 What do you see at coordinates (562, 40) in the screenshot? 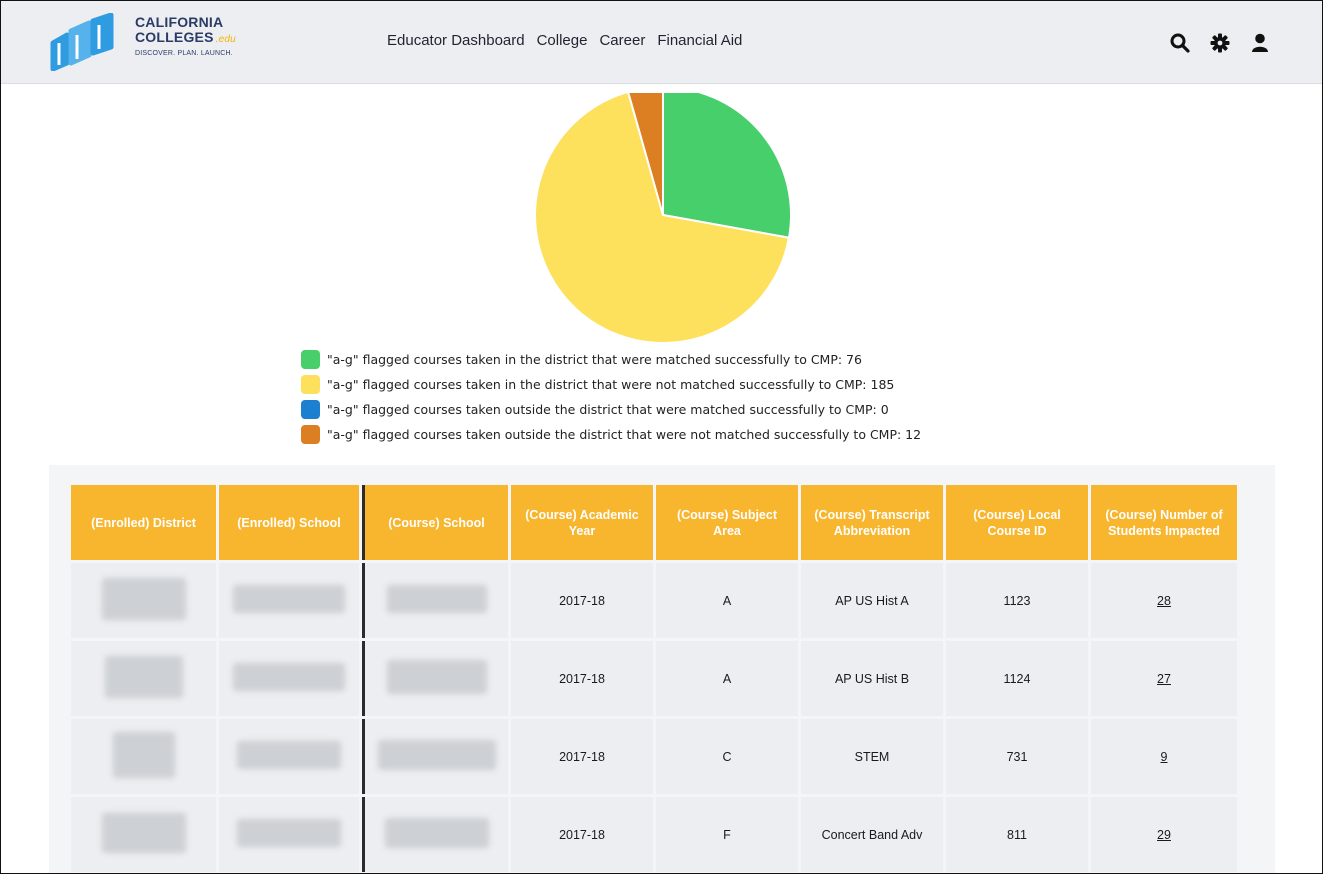
I see `nav-college: College` at bounding box center [562, 40].